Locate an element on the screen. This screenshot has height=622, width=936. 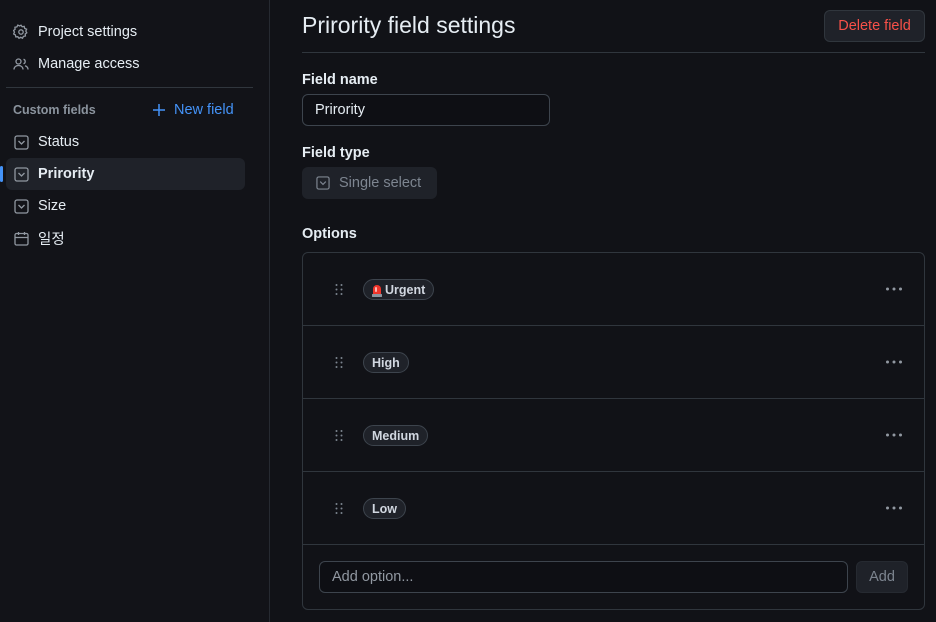
sidebar-item-manage-access: Manage access is located at coordinates (125, 64).